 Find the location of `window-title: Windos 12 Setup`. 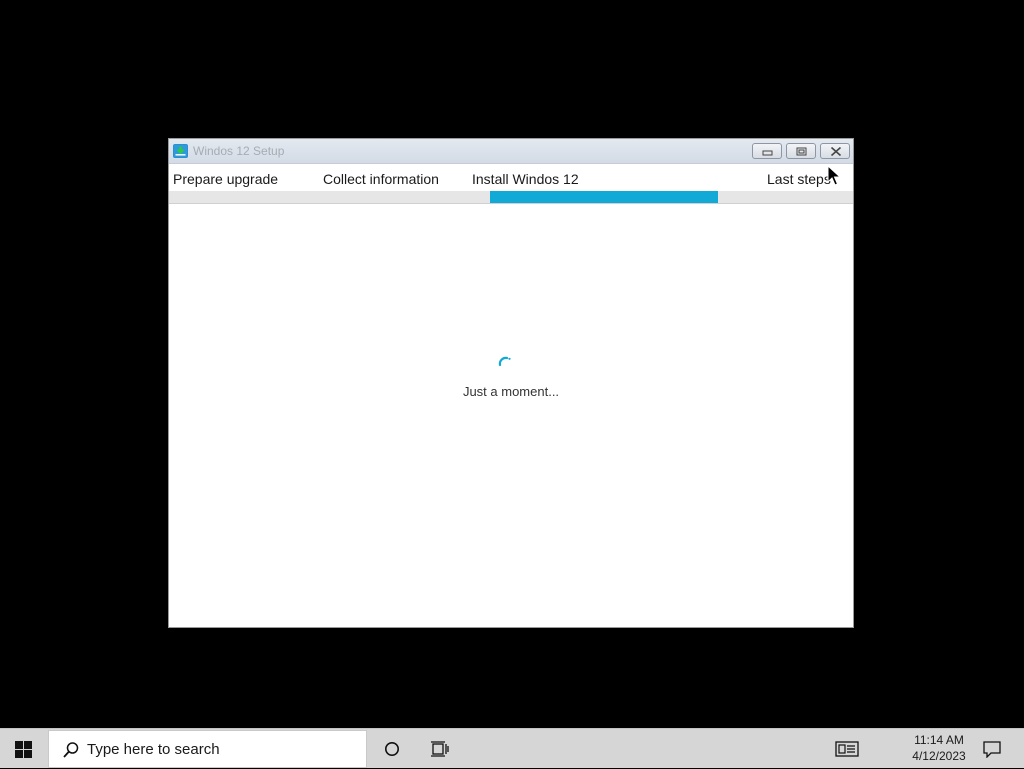

window-title: Windos 12 Setup is located at coordinates (239, 151).